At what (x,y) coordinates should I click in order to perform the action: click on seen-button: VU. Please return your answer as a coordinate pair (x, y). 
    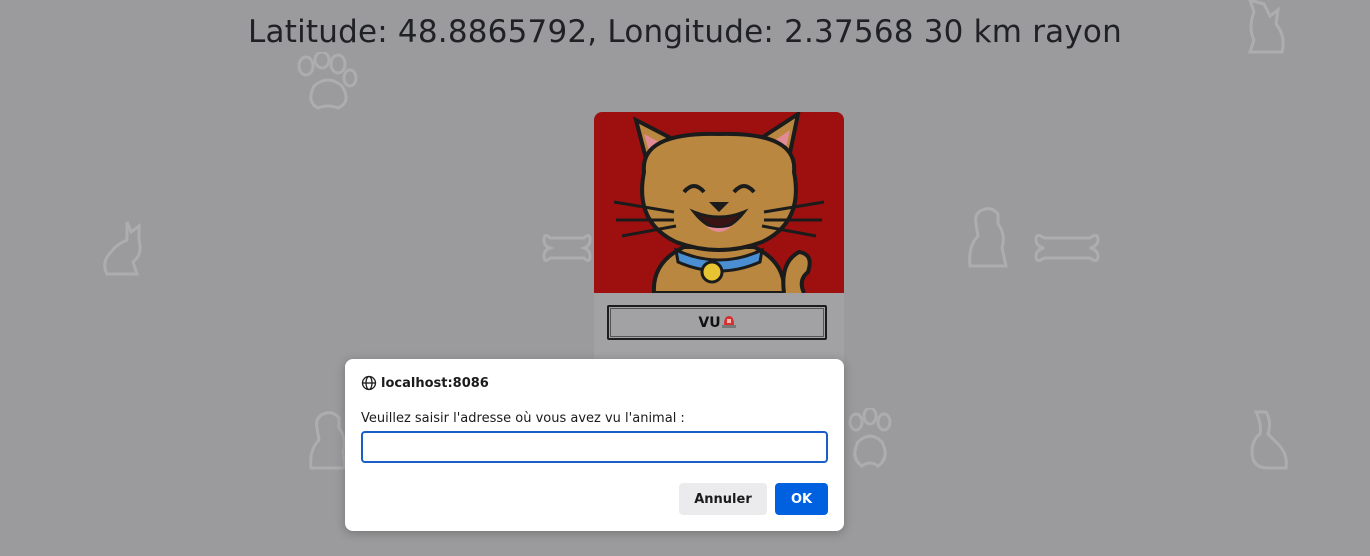
    Looking at the image, I should click on (717, 322).